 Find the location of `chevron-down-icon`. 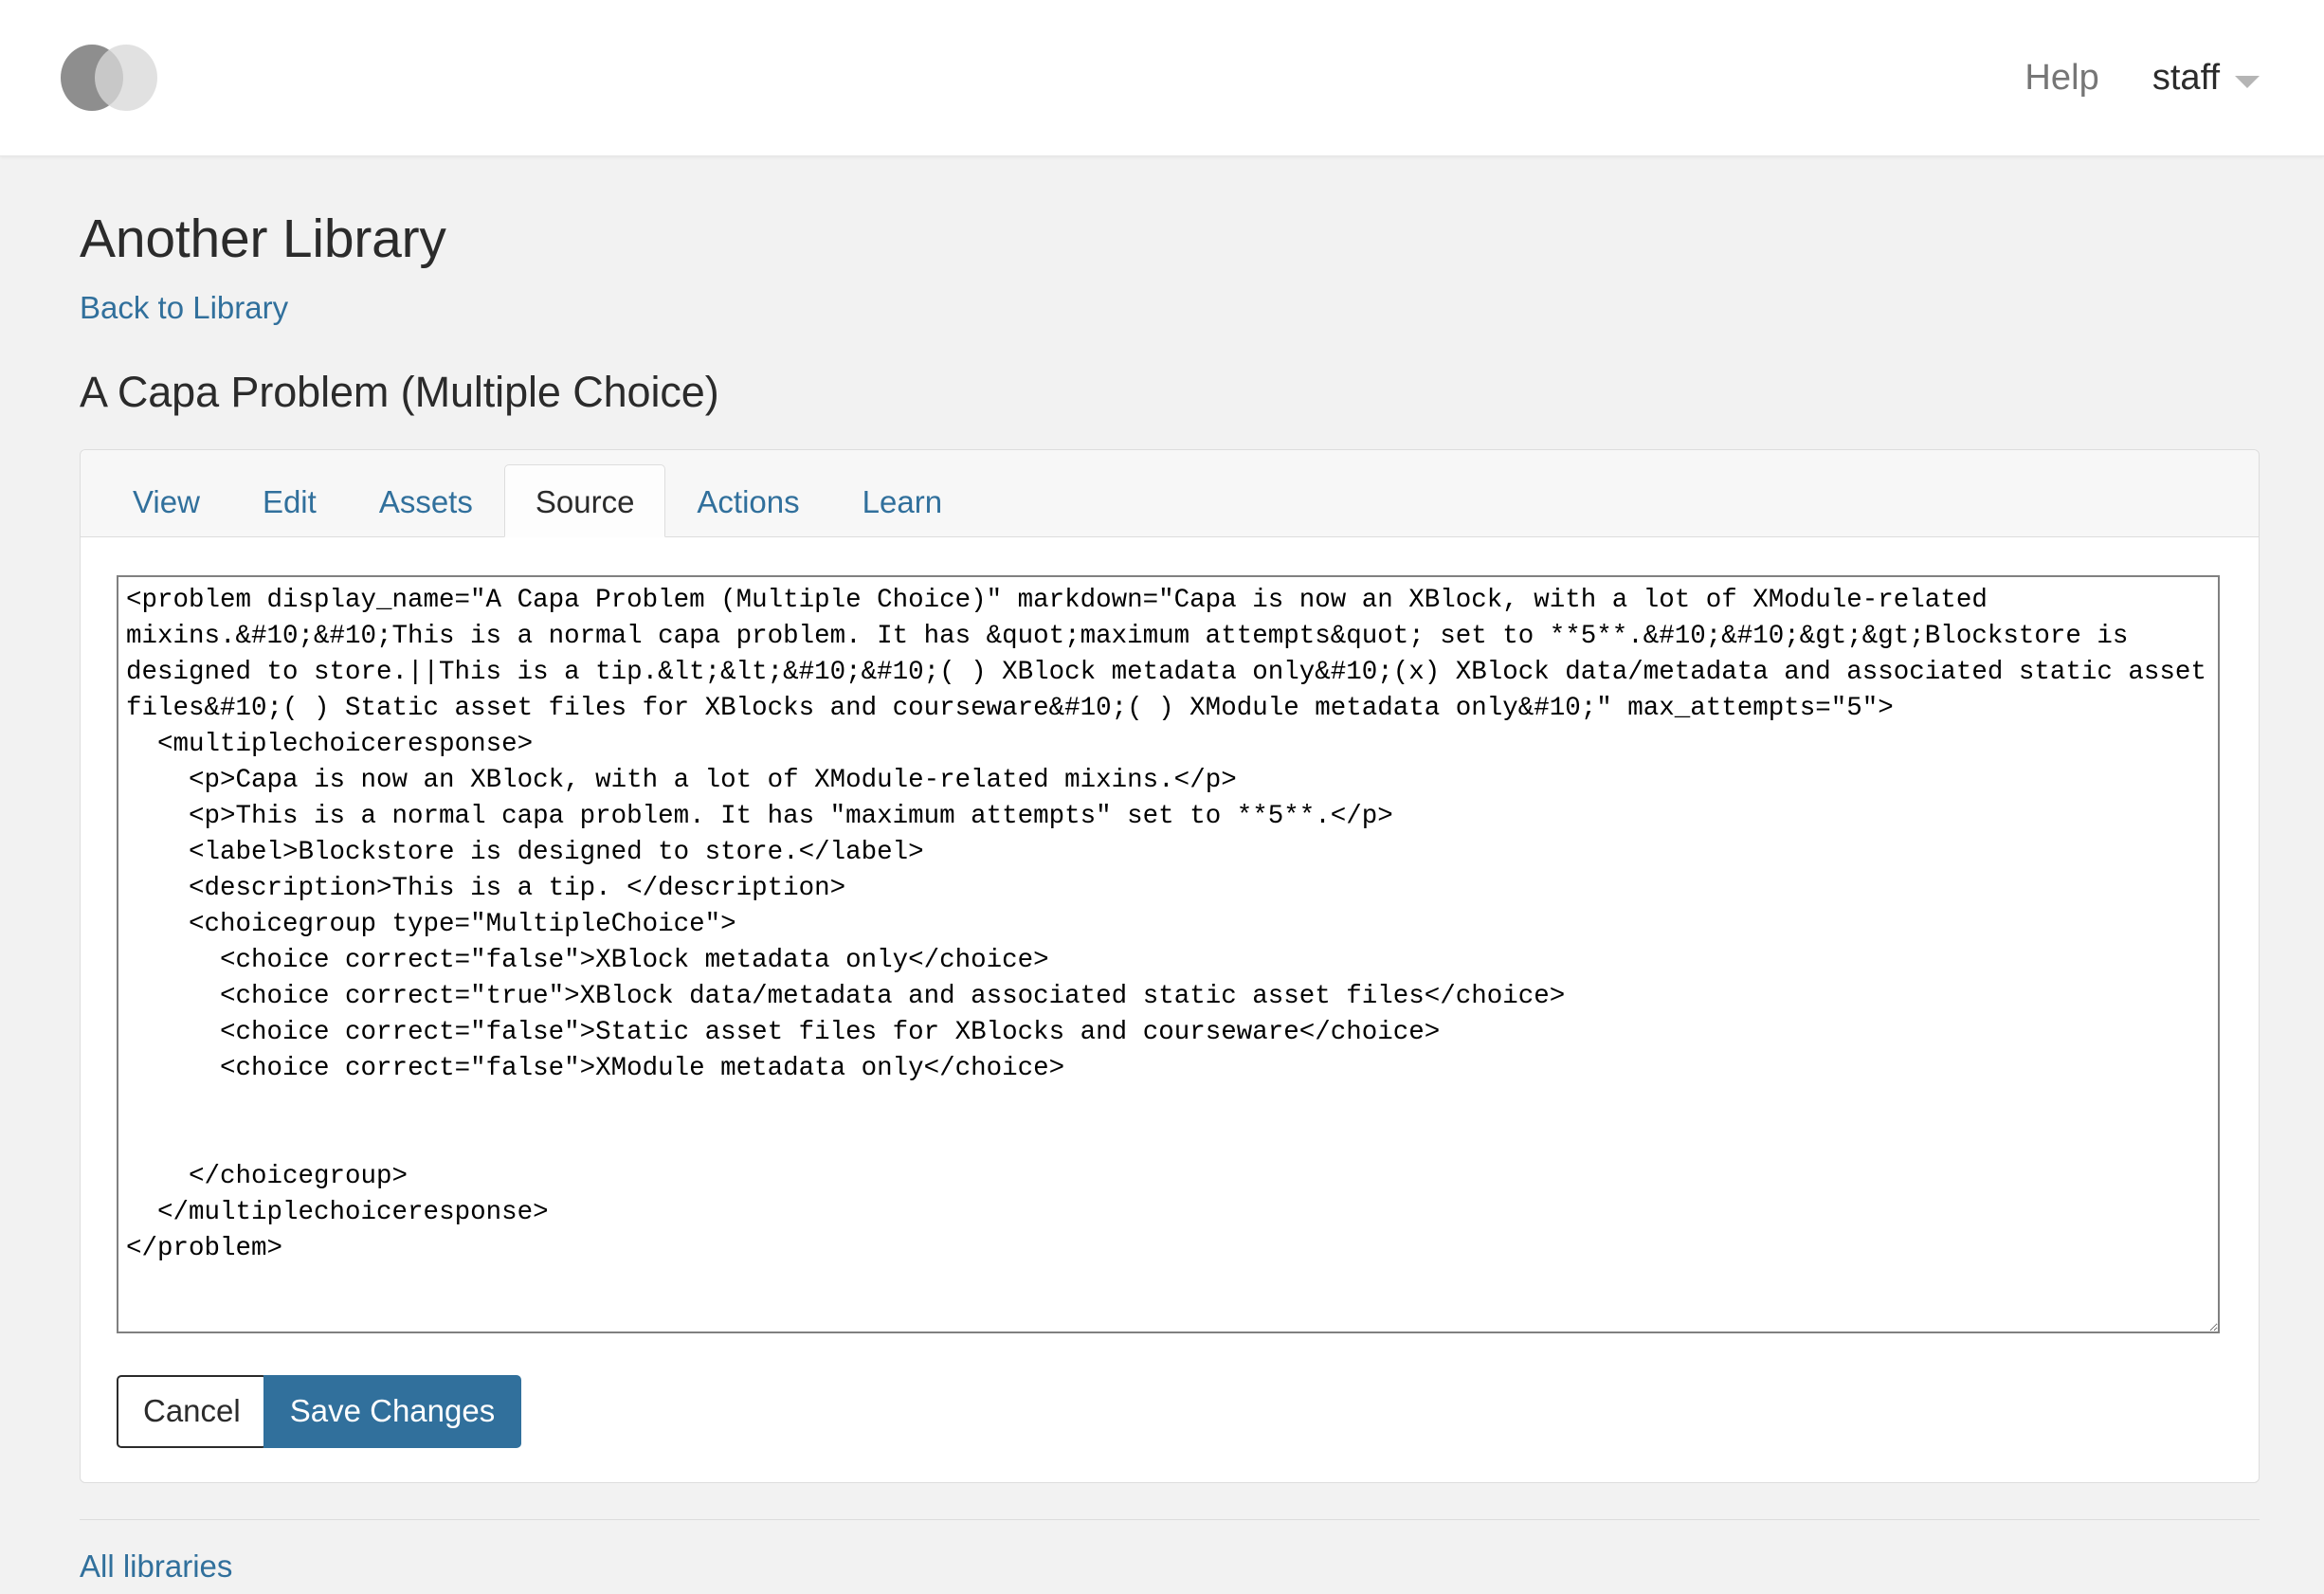

chevron-down-icon is located at coordinates (2247, 81).